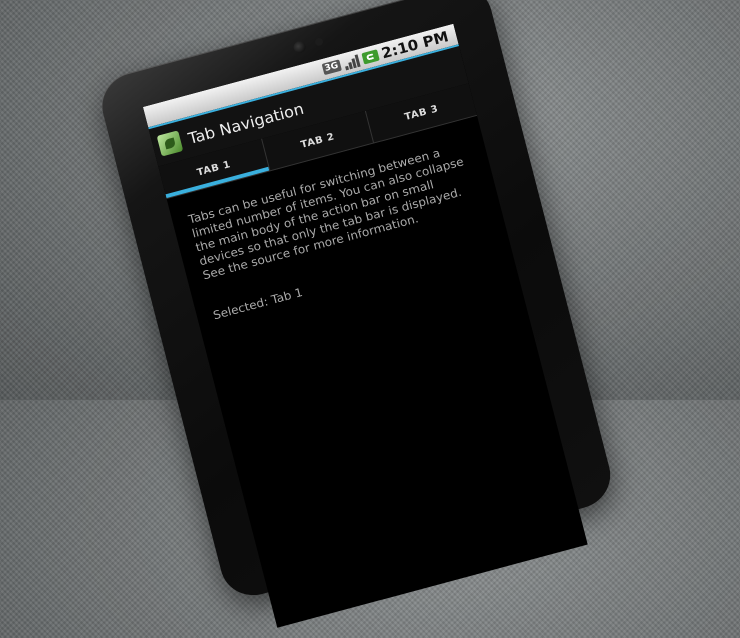 The width and height of the screenshot is (740, 638). I want to click on signal-icon, so click(351, 62).